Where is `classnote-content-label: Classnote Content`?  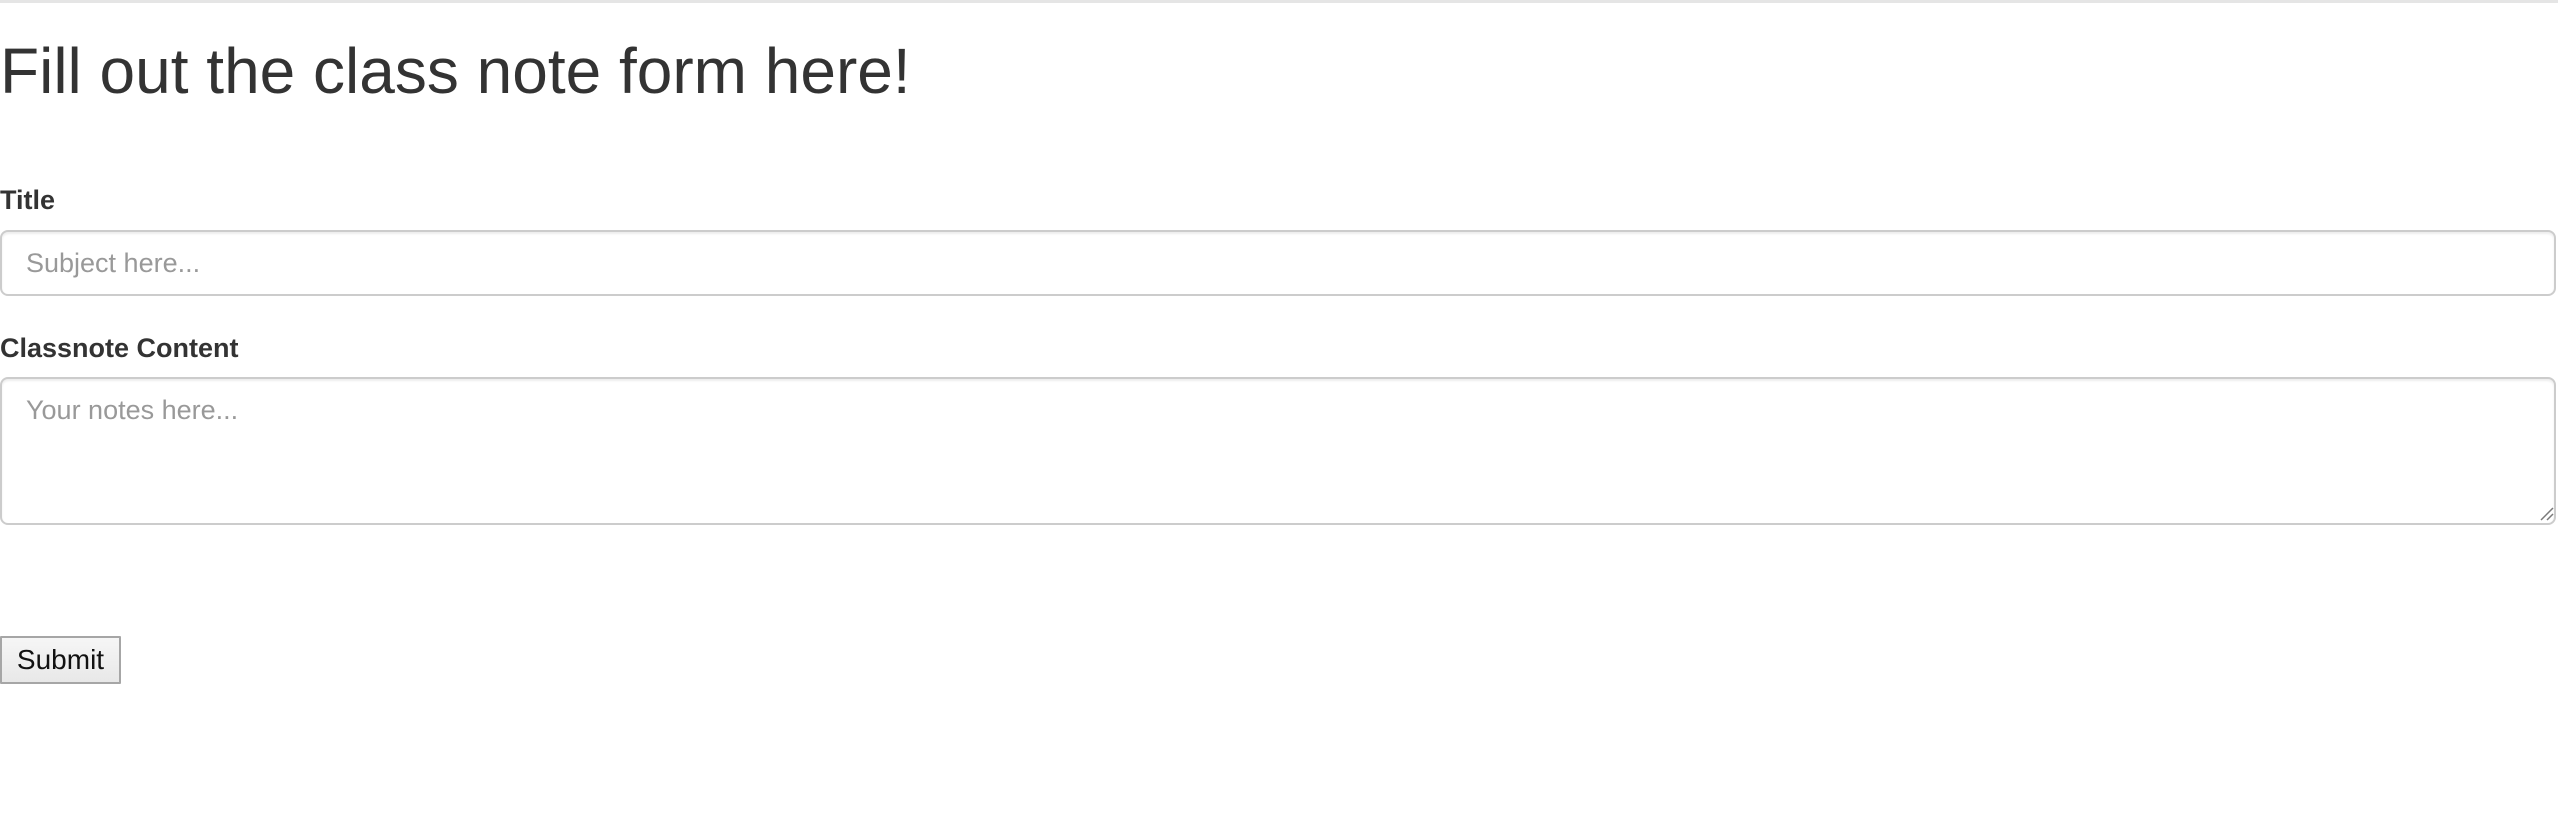 classnote-content-label: Classnote Content is located at coordinates (119, 348).